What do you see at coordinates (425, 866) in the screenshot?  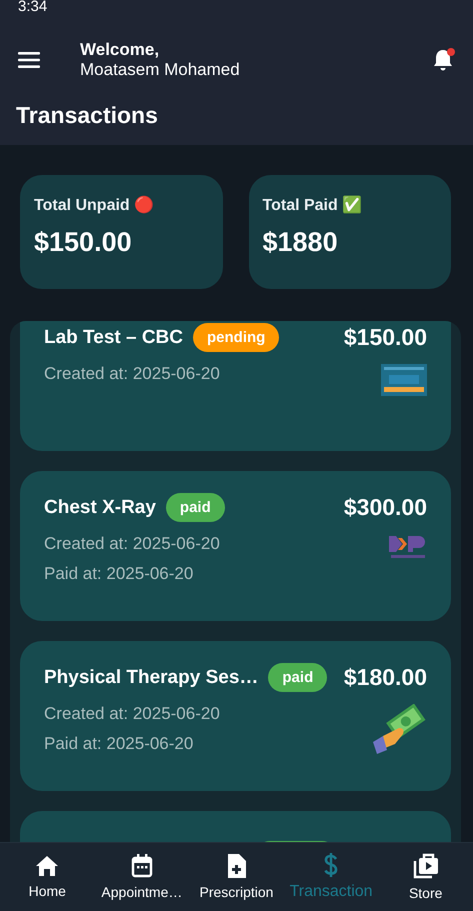 I see `shopping-bag-icon` at bounding box center [425, 866].